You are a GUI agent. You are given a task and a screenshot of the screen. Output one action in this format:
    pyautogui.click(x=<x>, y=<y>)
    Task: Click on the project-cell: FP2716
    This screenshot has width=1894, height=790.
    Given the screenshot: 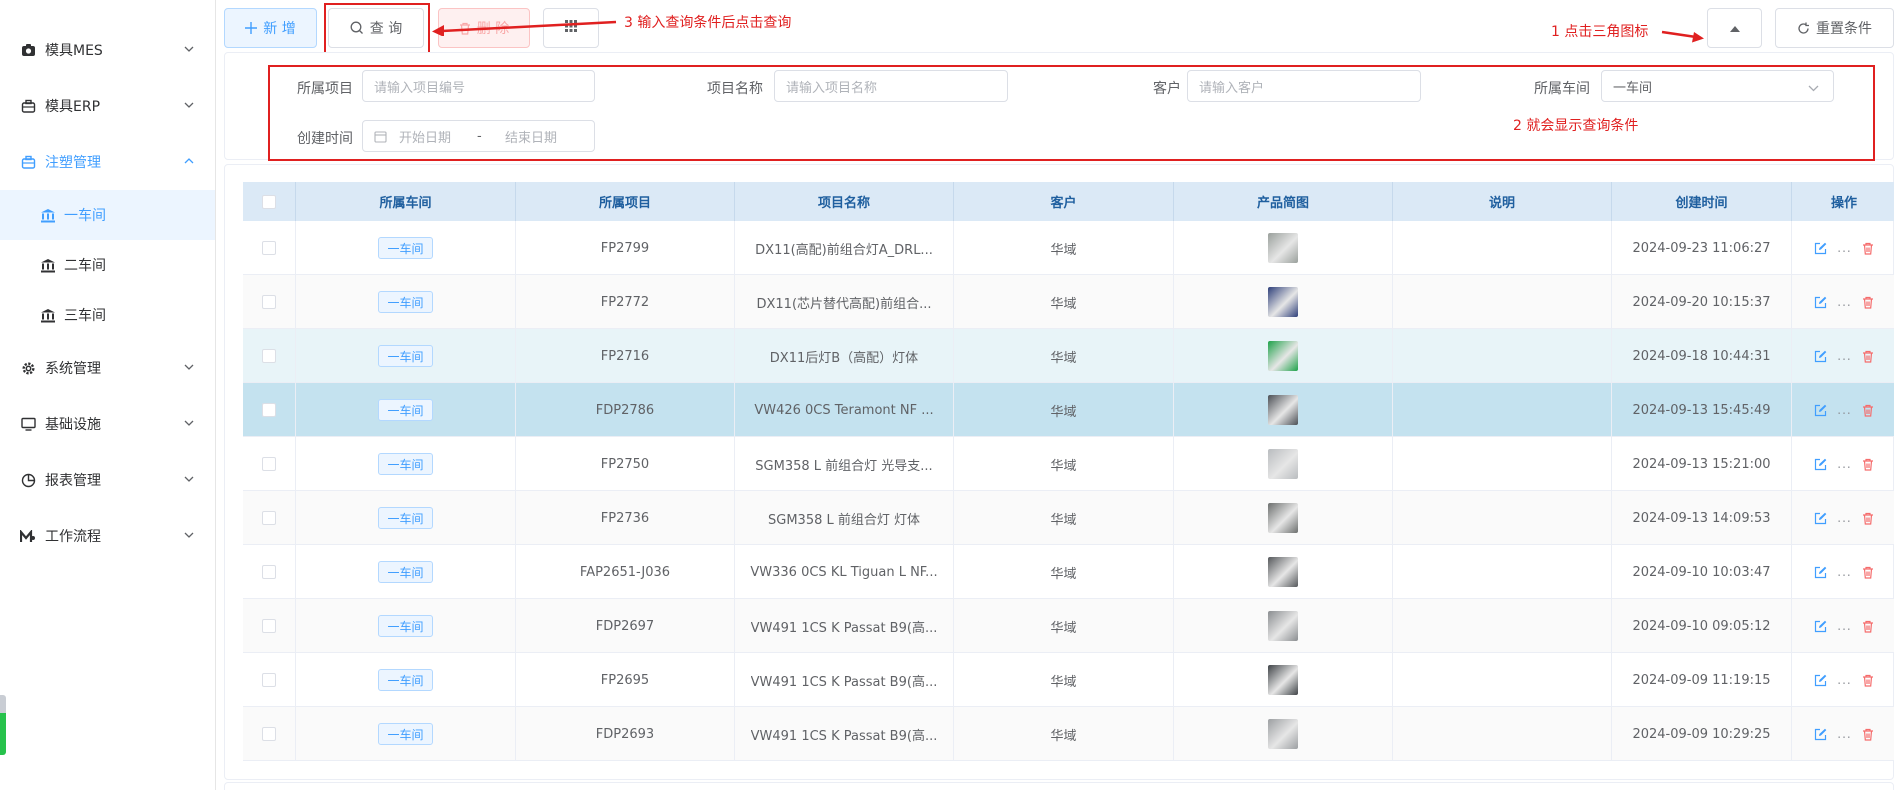 What is the action you would take?
    pyautogui.click(x=625, y=356)
    